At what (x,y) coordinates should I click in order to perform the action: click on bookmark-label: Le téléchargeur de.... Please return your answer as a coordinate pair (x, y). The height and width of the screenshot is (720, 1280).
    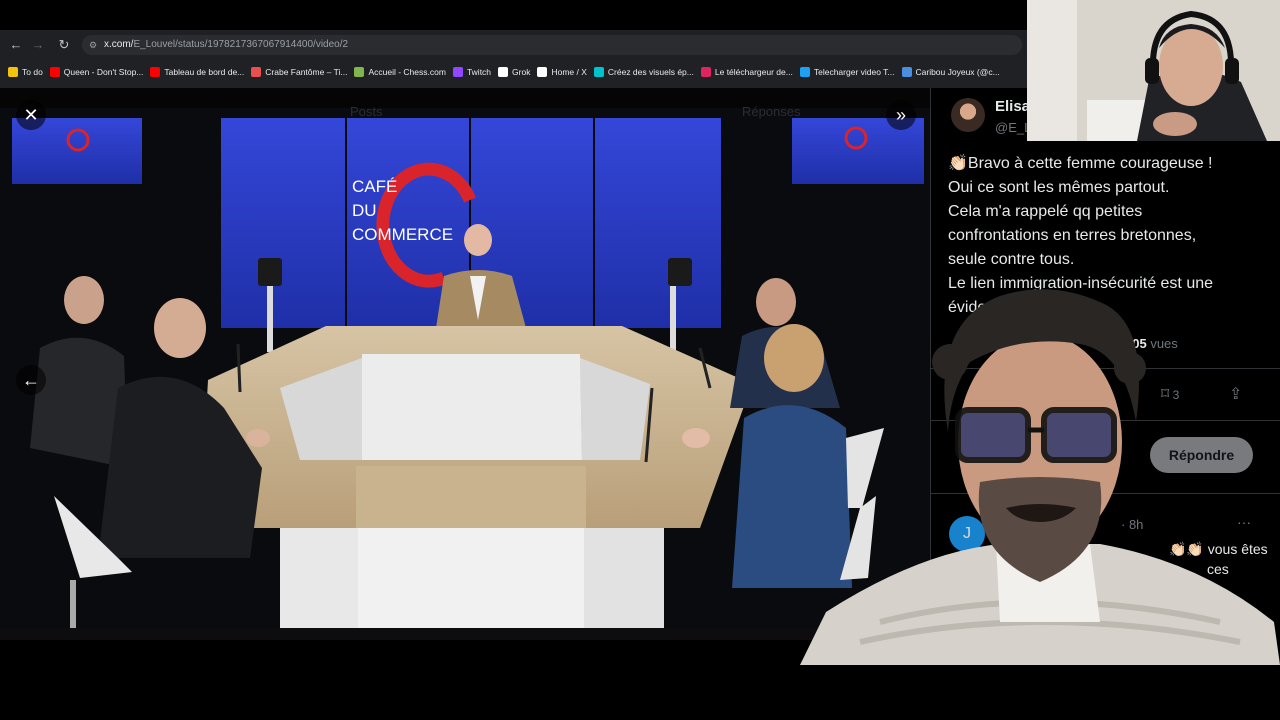
    Looking at the image, I should click on (753, 72).